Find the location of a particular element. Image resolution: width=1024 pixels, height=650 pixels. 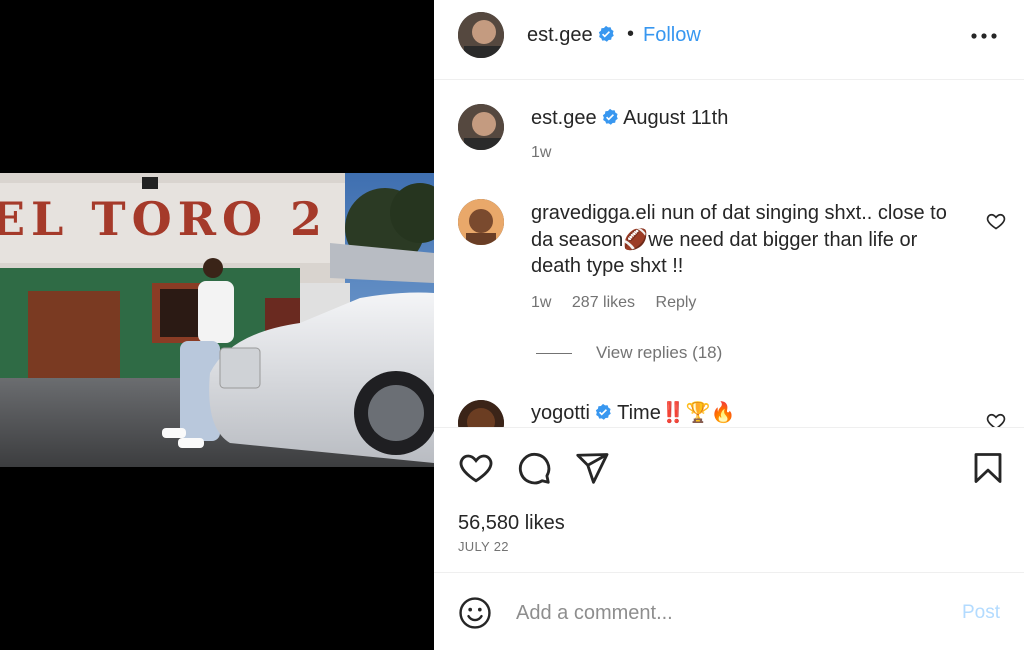

more-options-icon is located at coordinates (984, 36).